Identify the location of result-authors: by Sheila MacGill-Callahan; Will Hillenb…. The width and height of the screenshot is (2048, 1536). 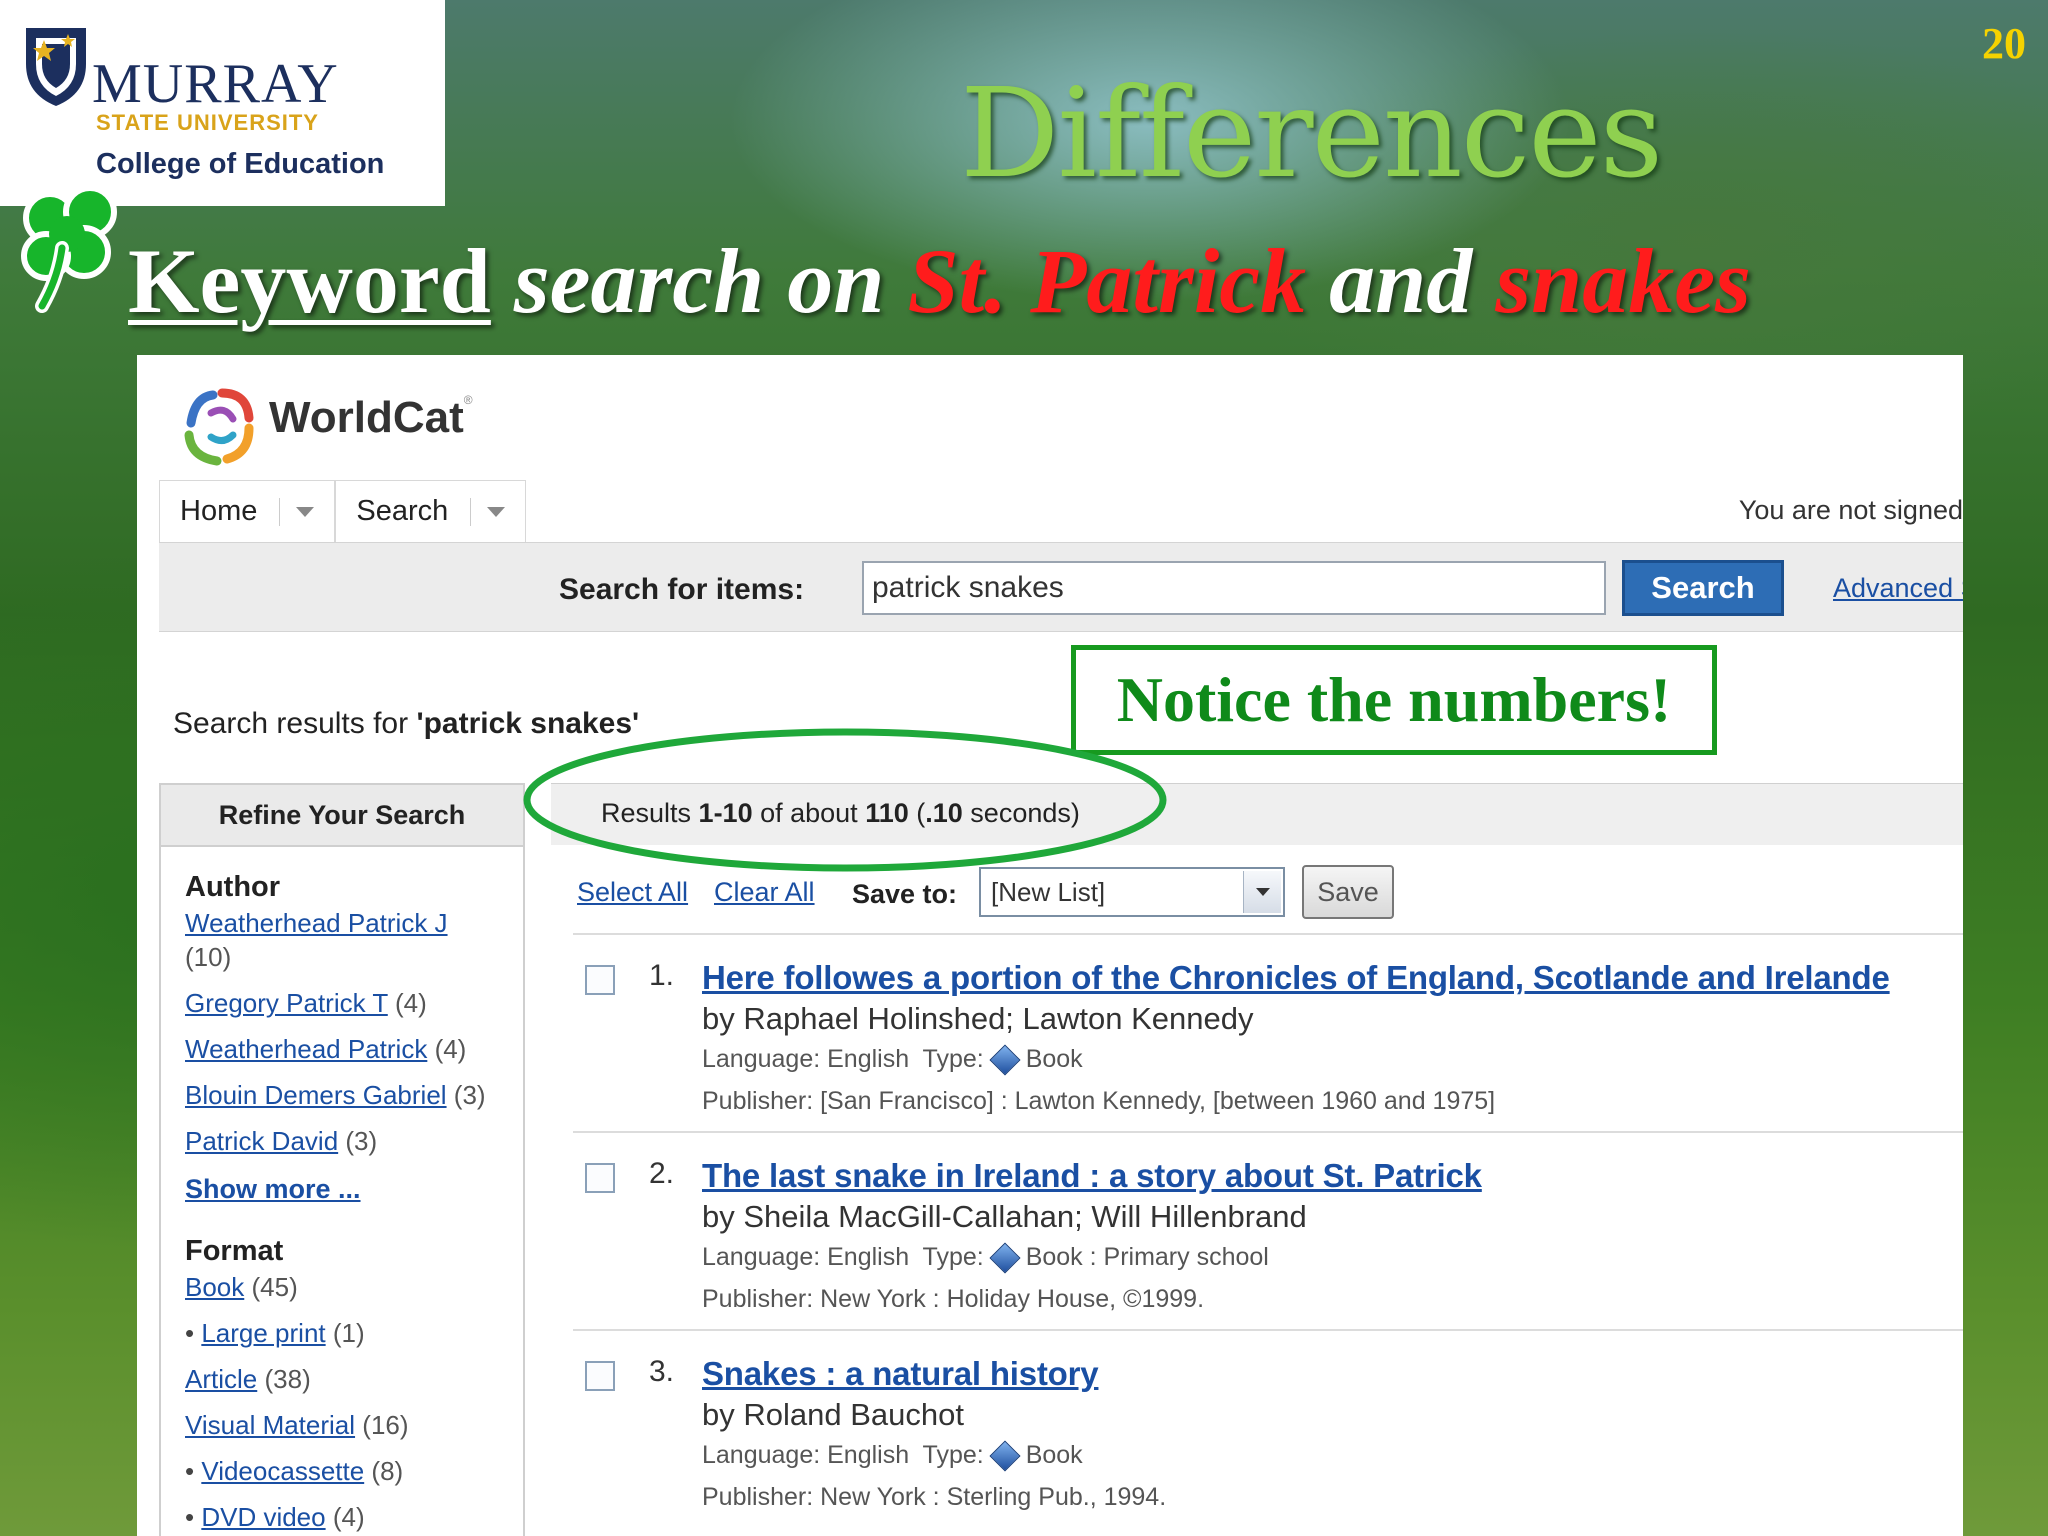
(1004, 1216).